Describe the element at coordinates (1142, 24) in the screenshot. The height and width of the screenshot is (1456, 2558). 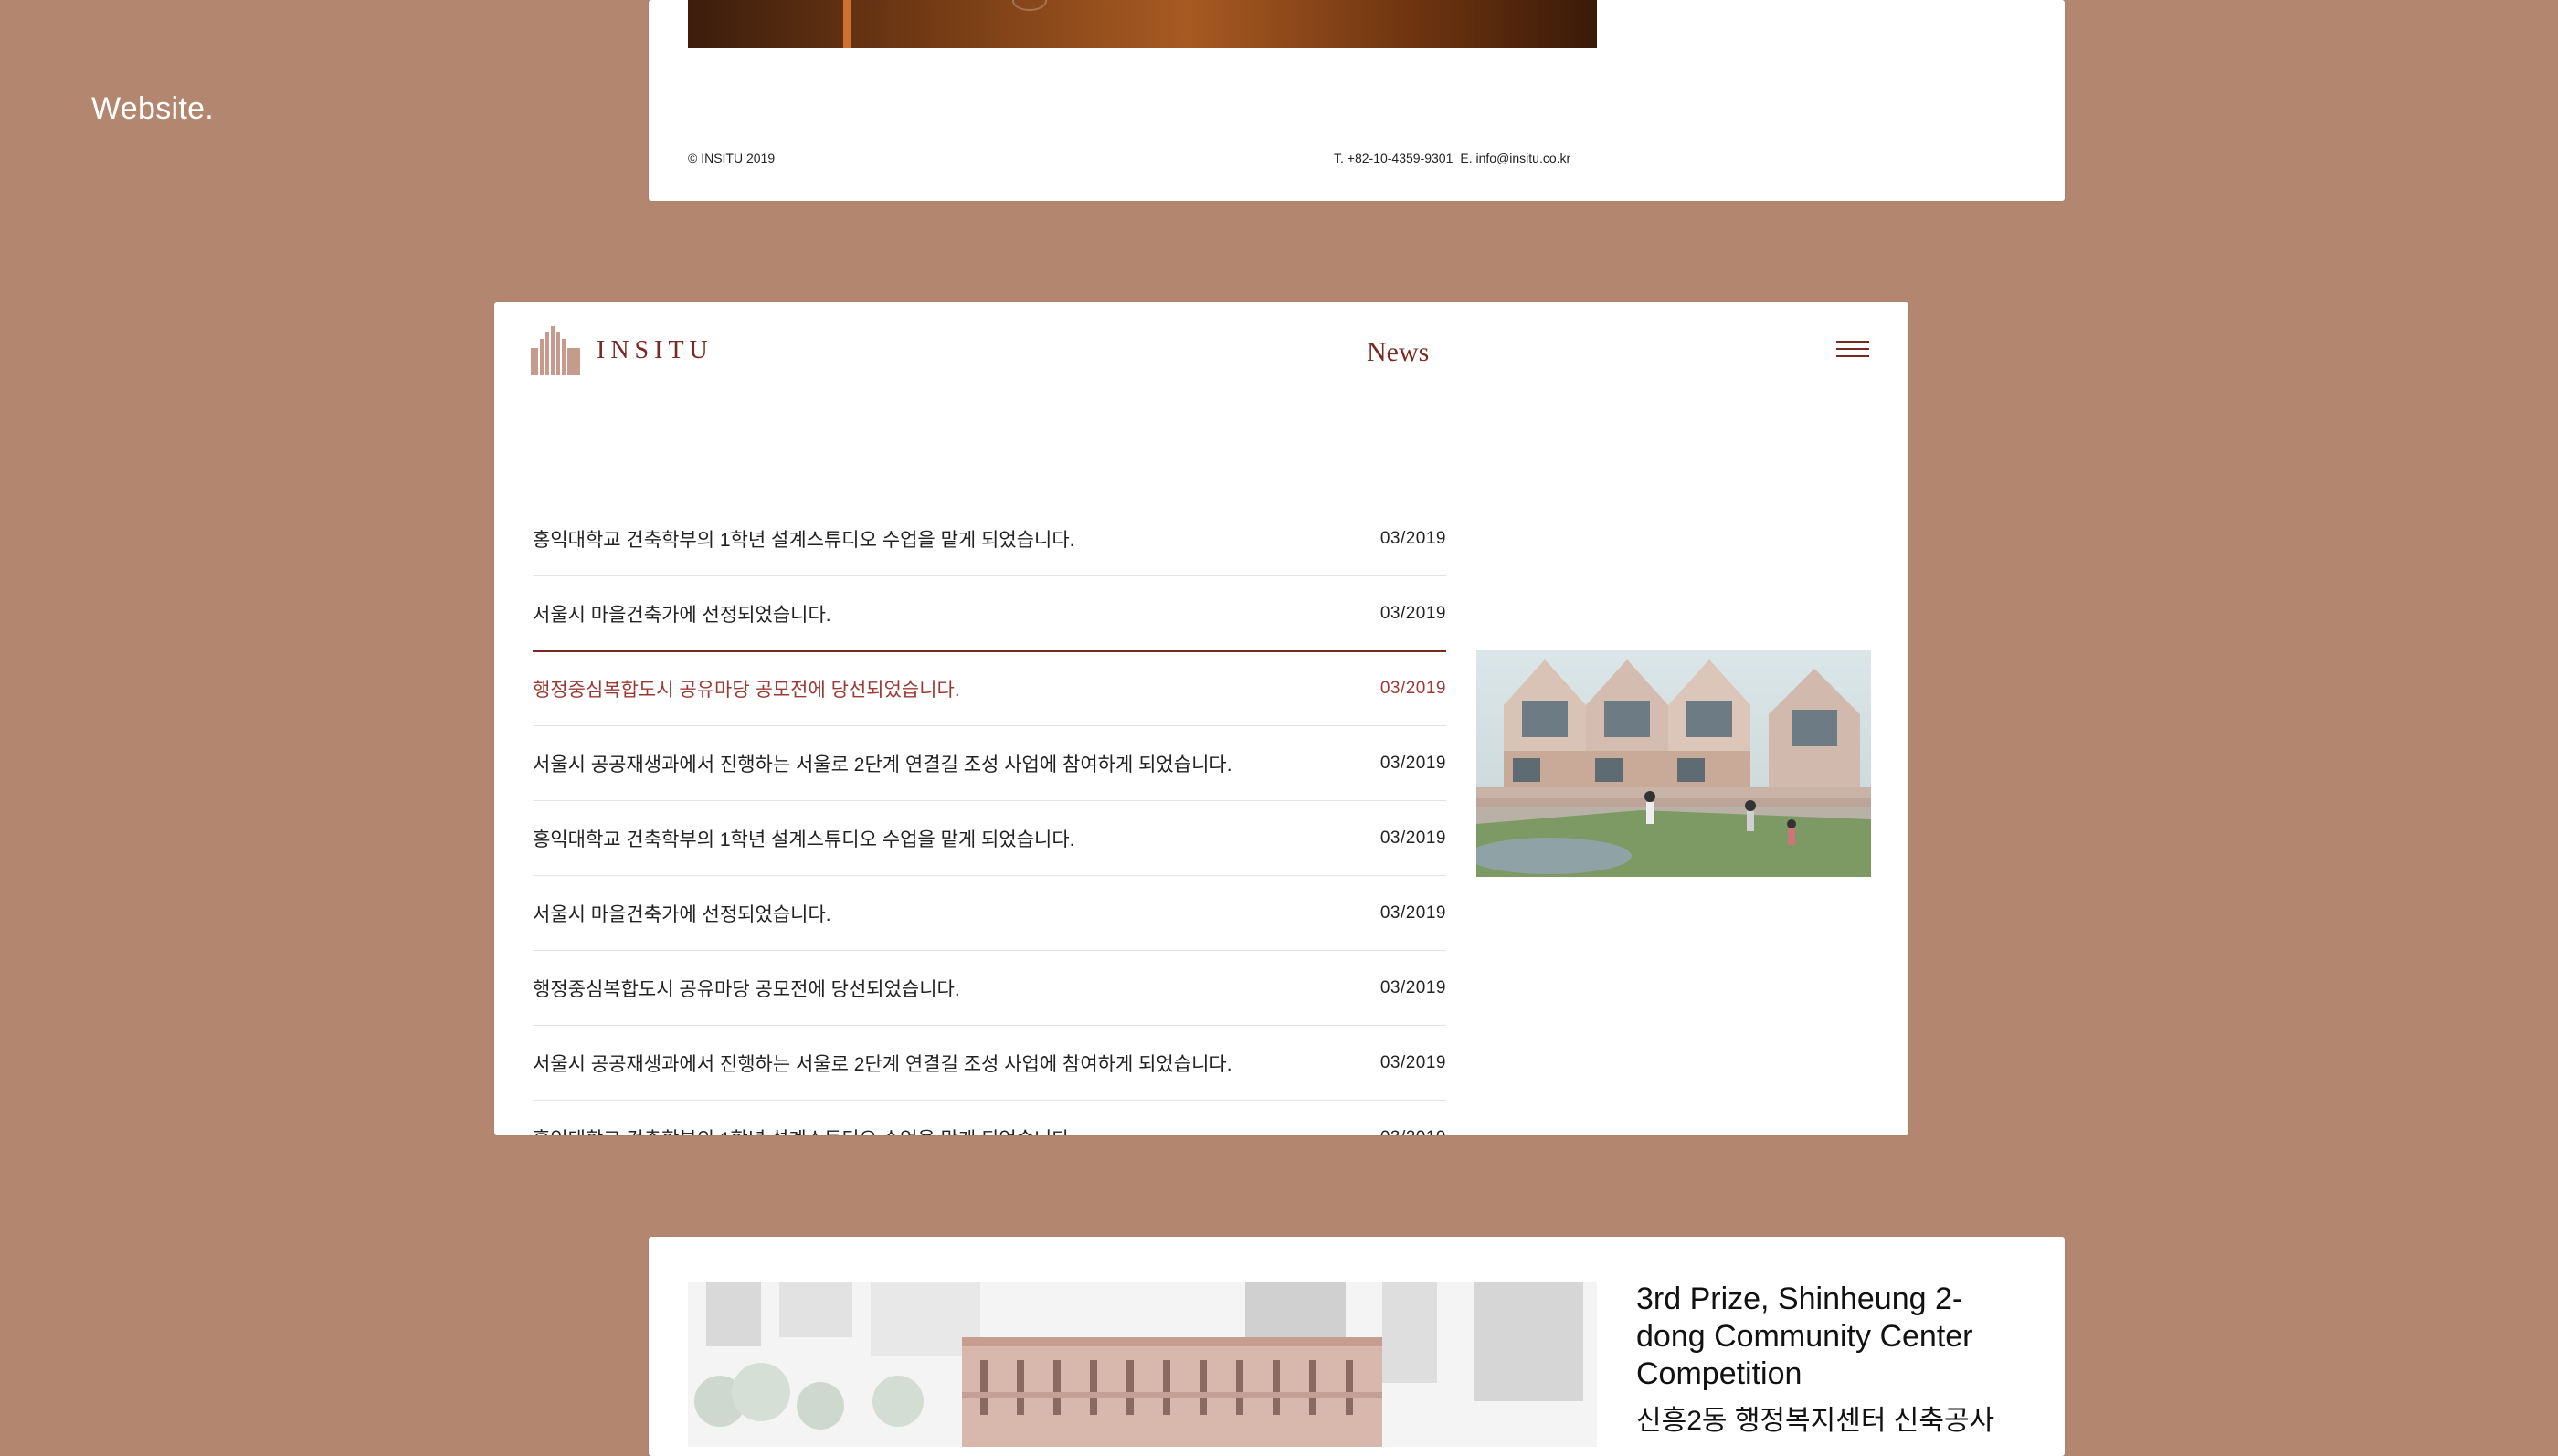
I see `project-photo` at that location.